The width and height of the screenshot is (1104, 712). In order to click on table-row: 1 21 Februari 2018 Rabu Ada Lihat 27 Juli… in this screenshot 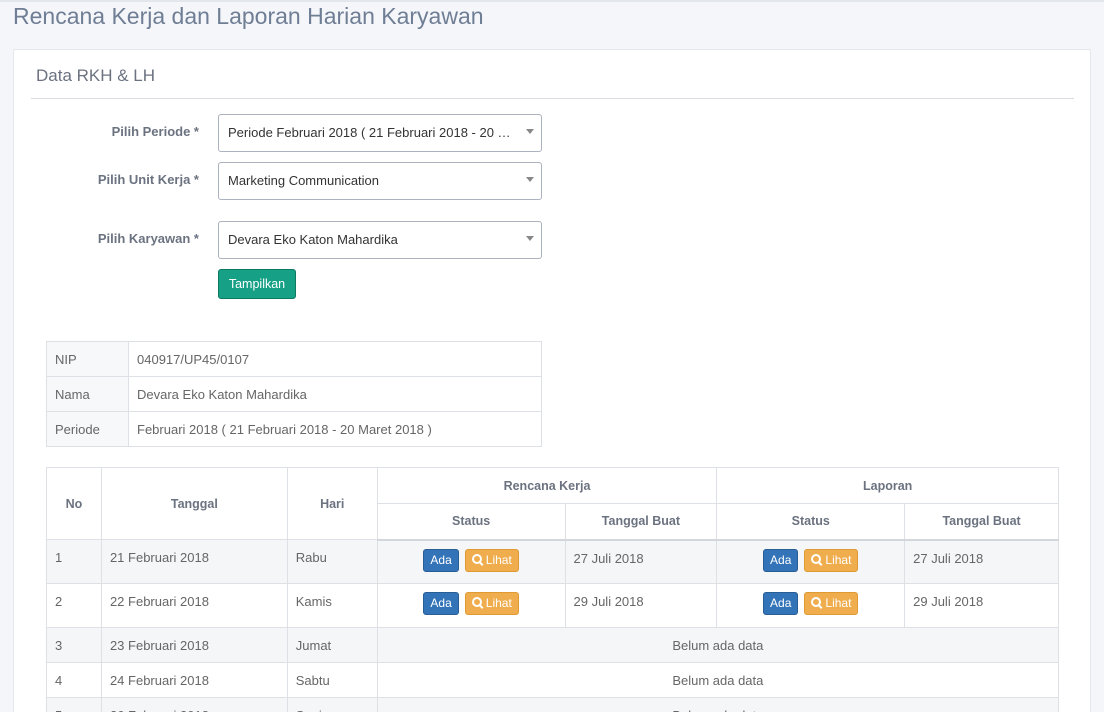, I will do `click(552, 561)`.